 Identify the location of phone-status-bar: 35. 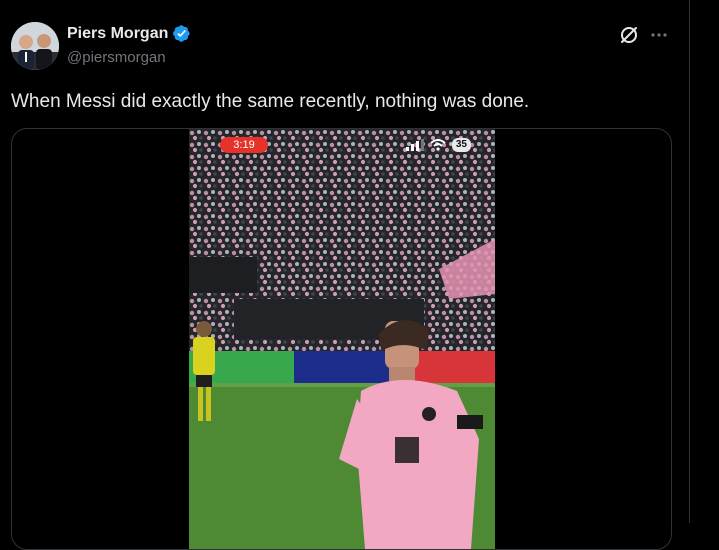
(438, 145).